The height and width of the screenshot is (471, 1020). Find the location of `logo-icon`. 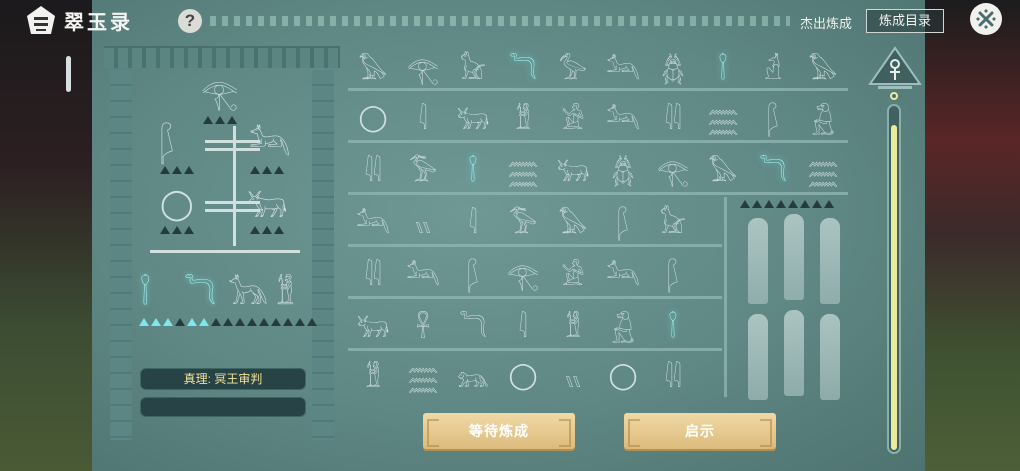

logo-icon is located at coordinates (41, 20).